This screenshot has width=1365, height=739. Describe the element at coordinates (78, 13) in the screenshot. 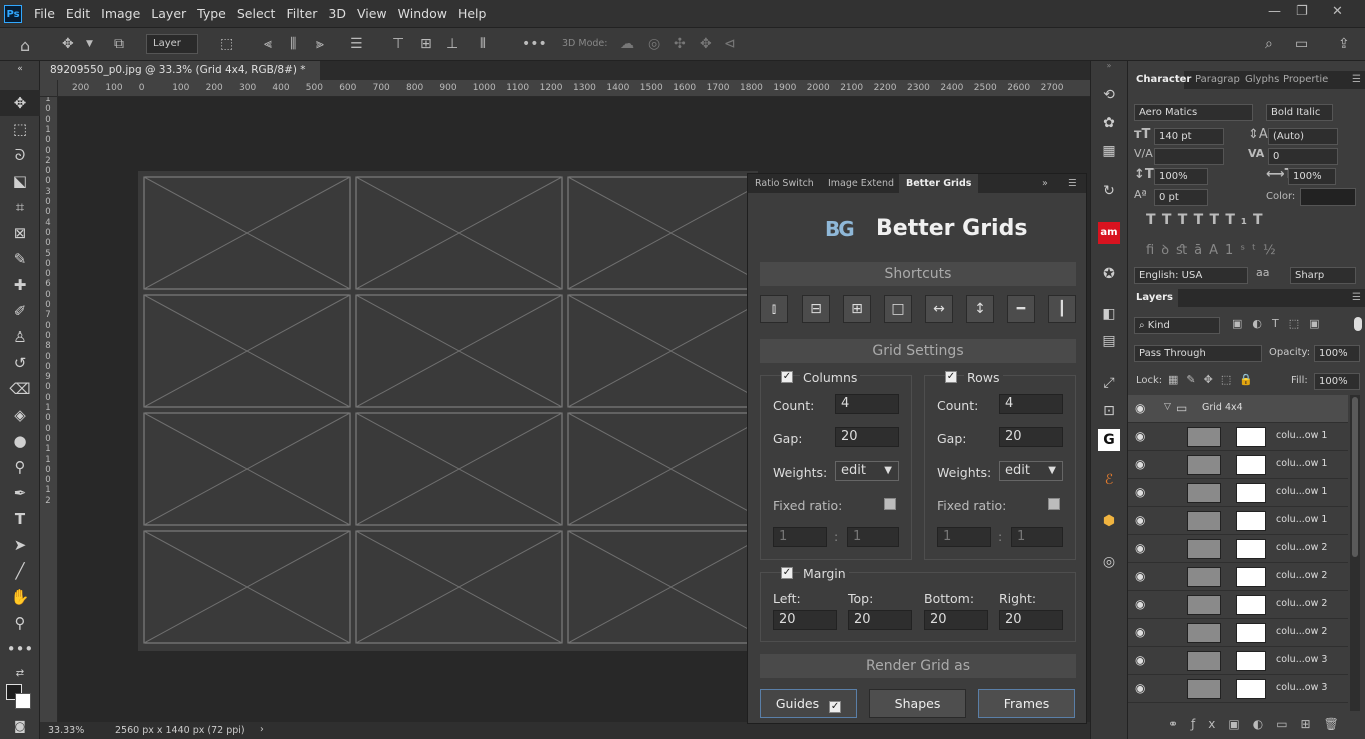

I see `menu-edit: Edit` at that location.